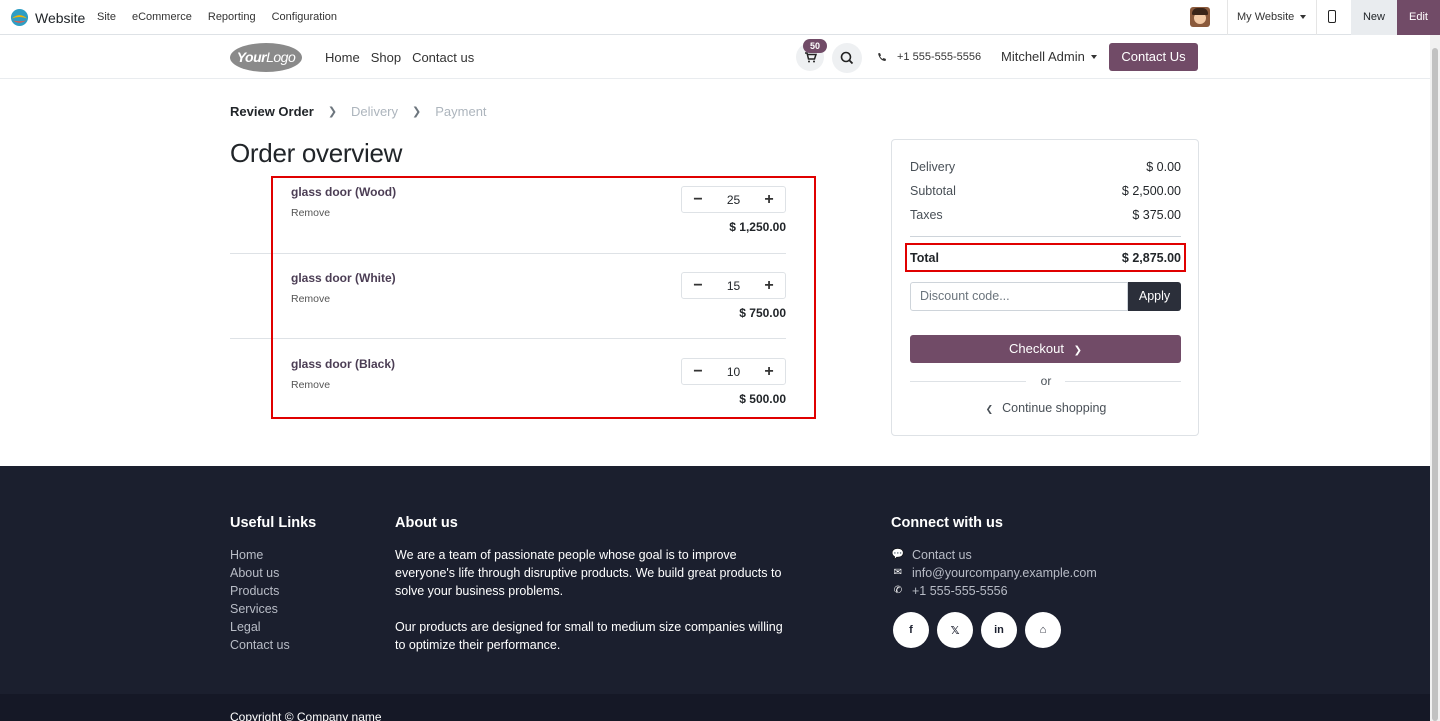  Describe the element at coordinates (443, 57) in the screenshot. I see `nav-contact: Contact us` at that location.